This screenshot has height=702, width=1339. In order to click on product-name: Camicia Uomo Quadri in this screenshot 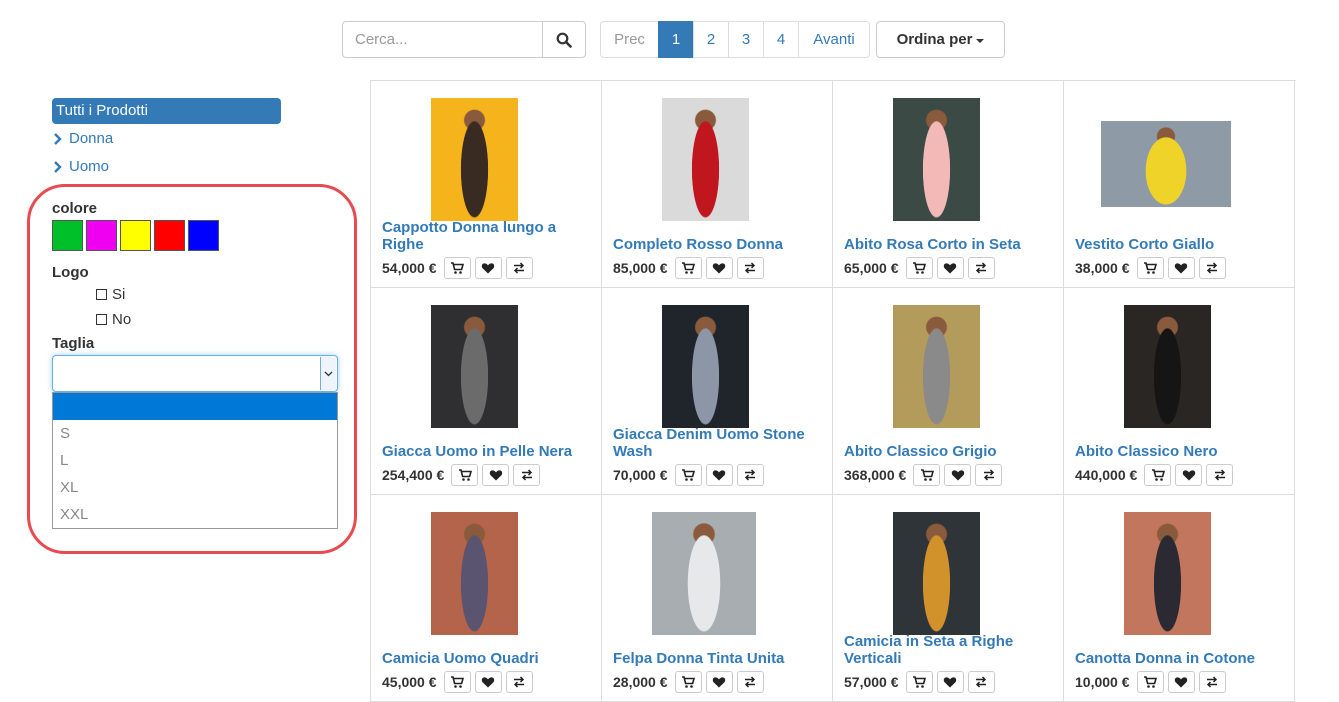, I will do `click(486, 658)`.